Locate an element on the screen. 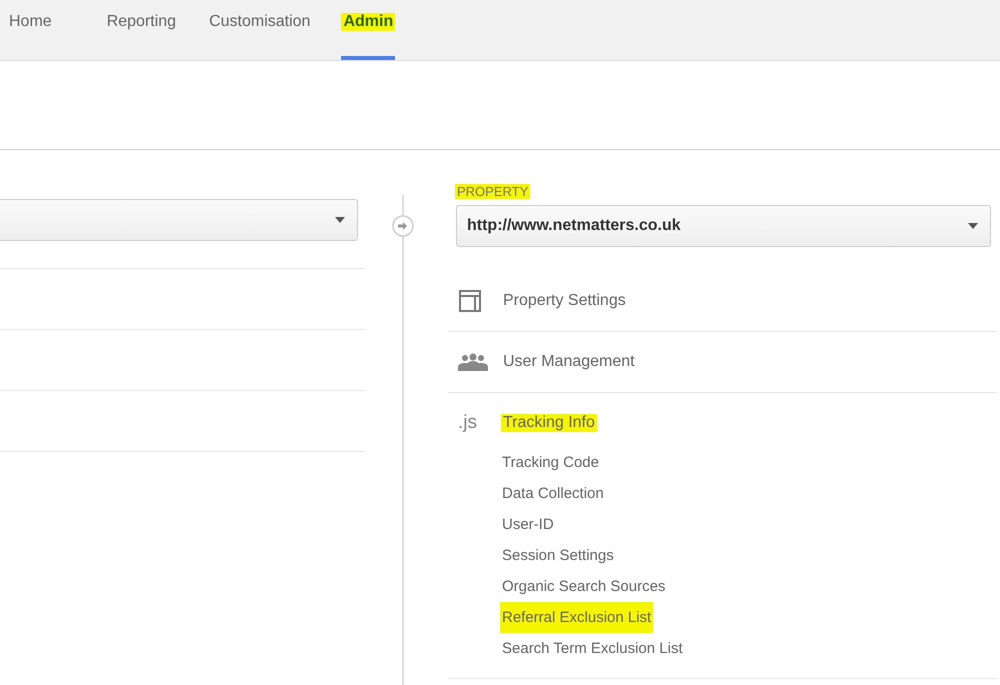 The height and width of the screenshot is (685, 1000). menu-item: User Management is located at coordinates (569, 362).